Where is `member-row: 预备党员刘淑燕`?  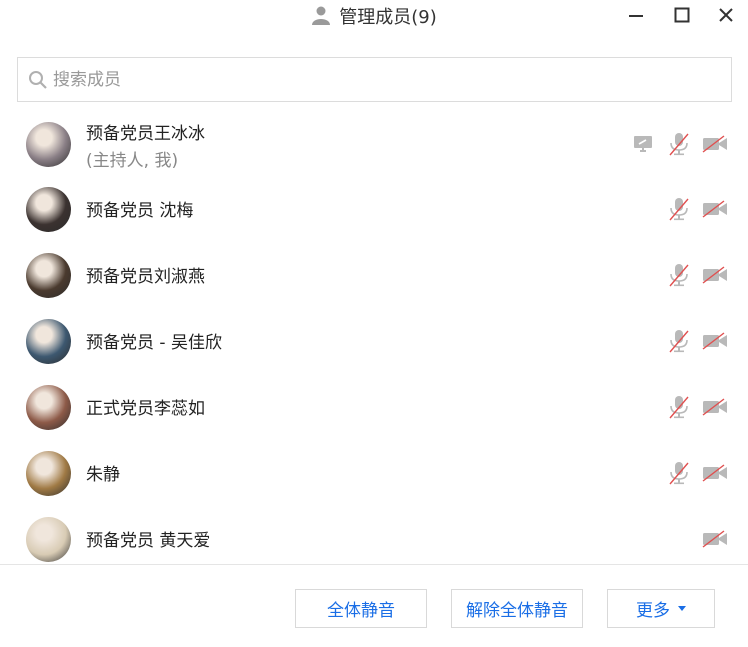
member-row: 预备党员刘淑燕 is located at coordinates (374, 275).